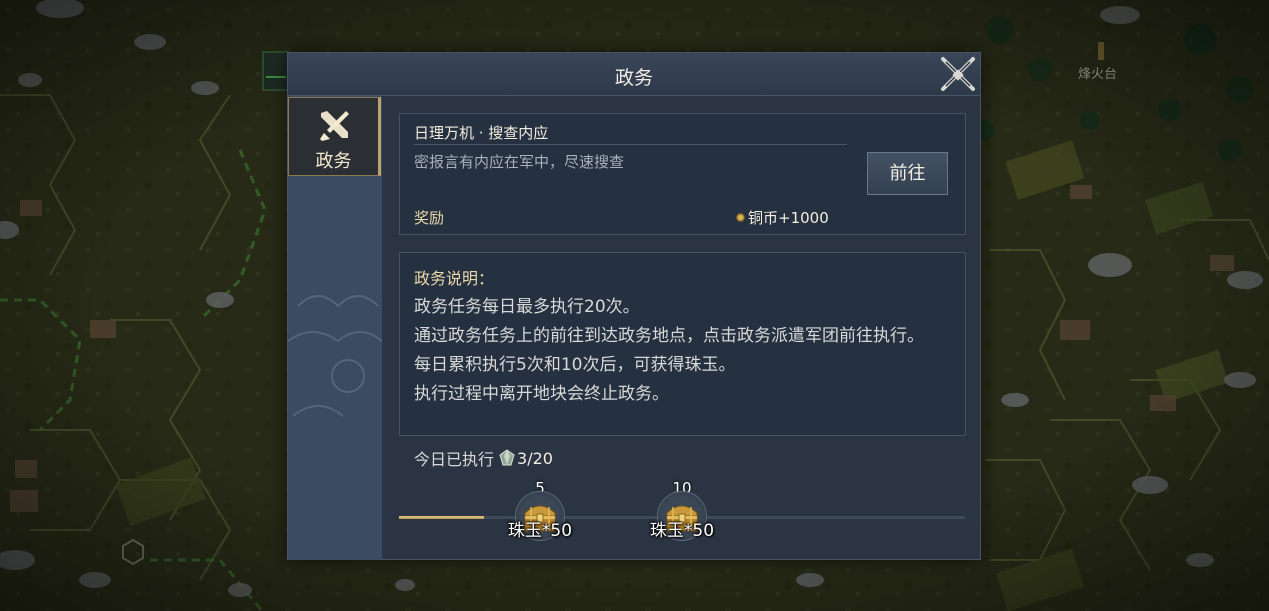 This screenshot has height=611, width=1269. I want to click on map-place-label: 烽火台, so click(1097, 72).